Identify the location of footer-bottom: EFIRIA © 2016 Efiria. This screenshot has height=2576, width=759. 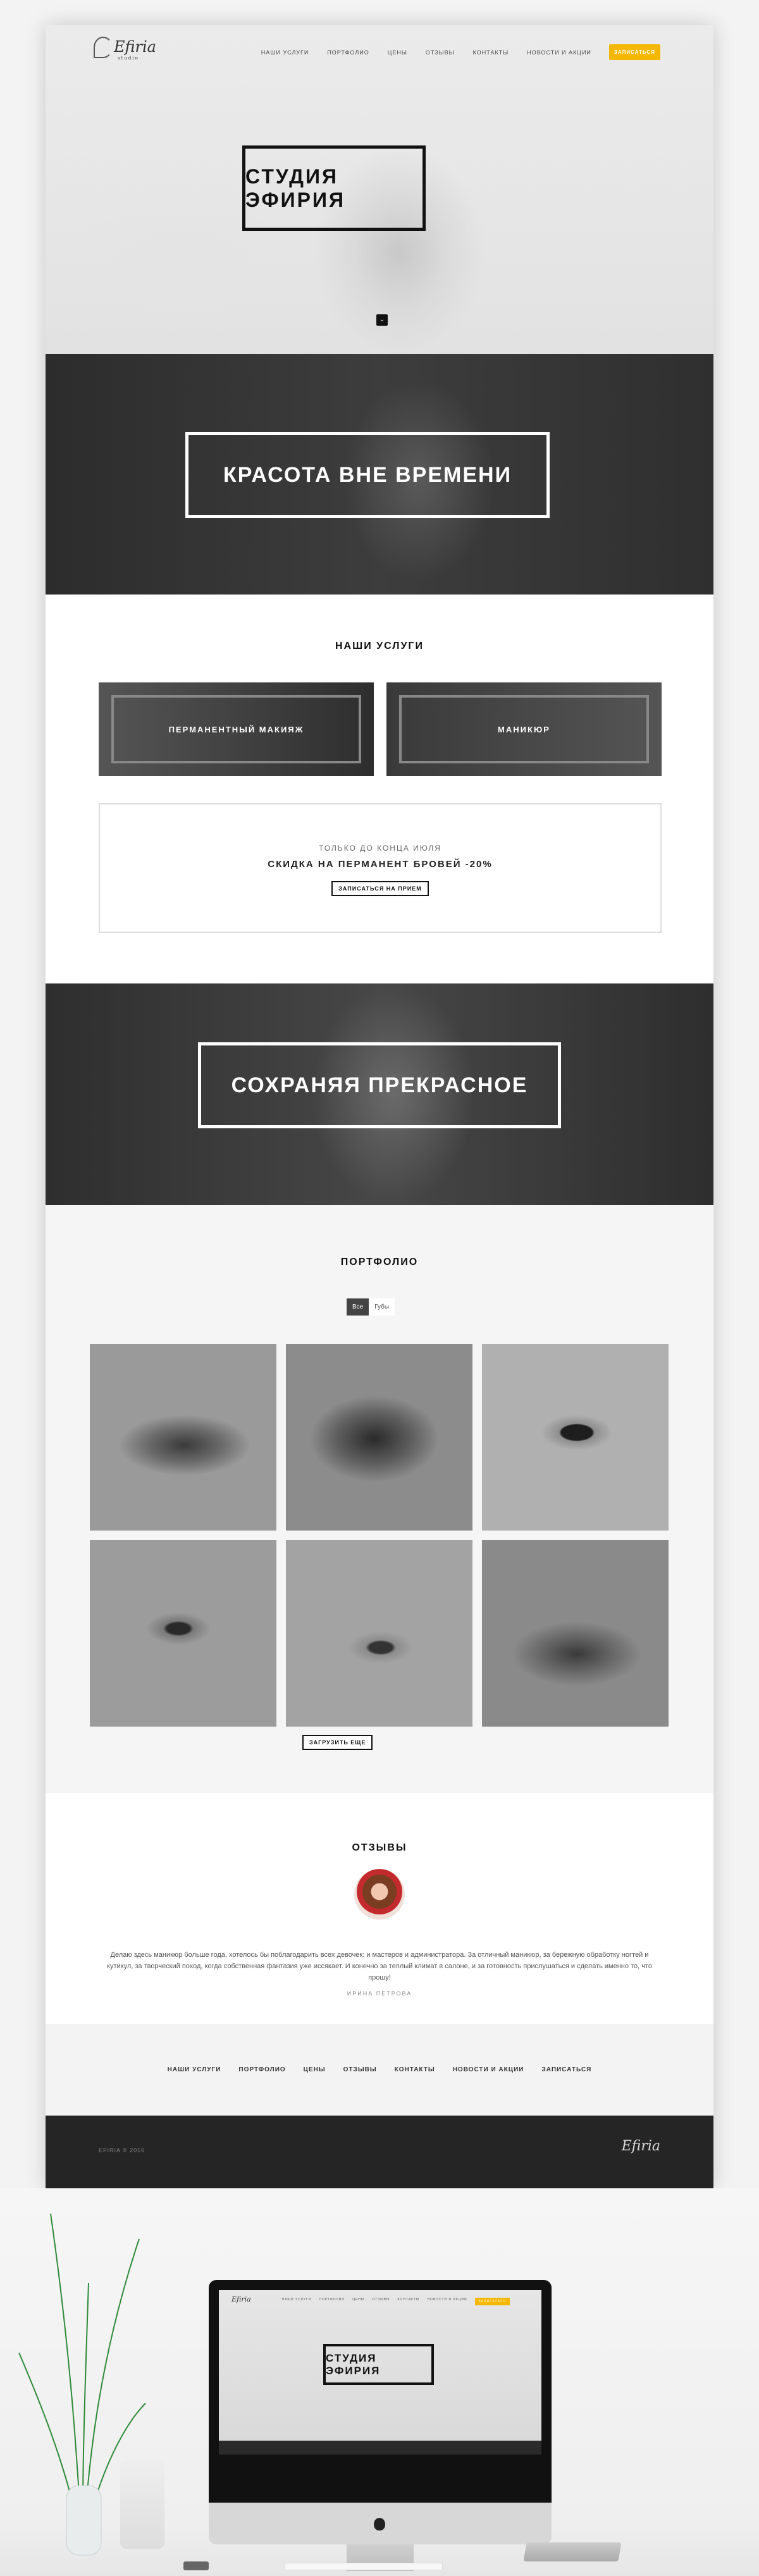
(379, 2152).